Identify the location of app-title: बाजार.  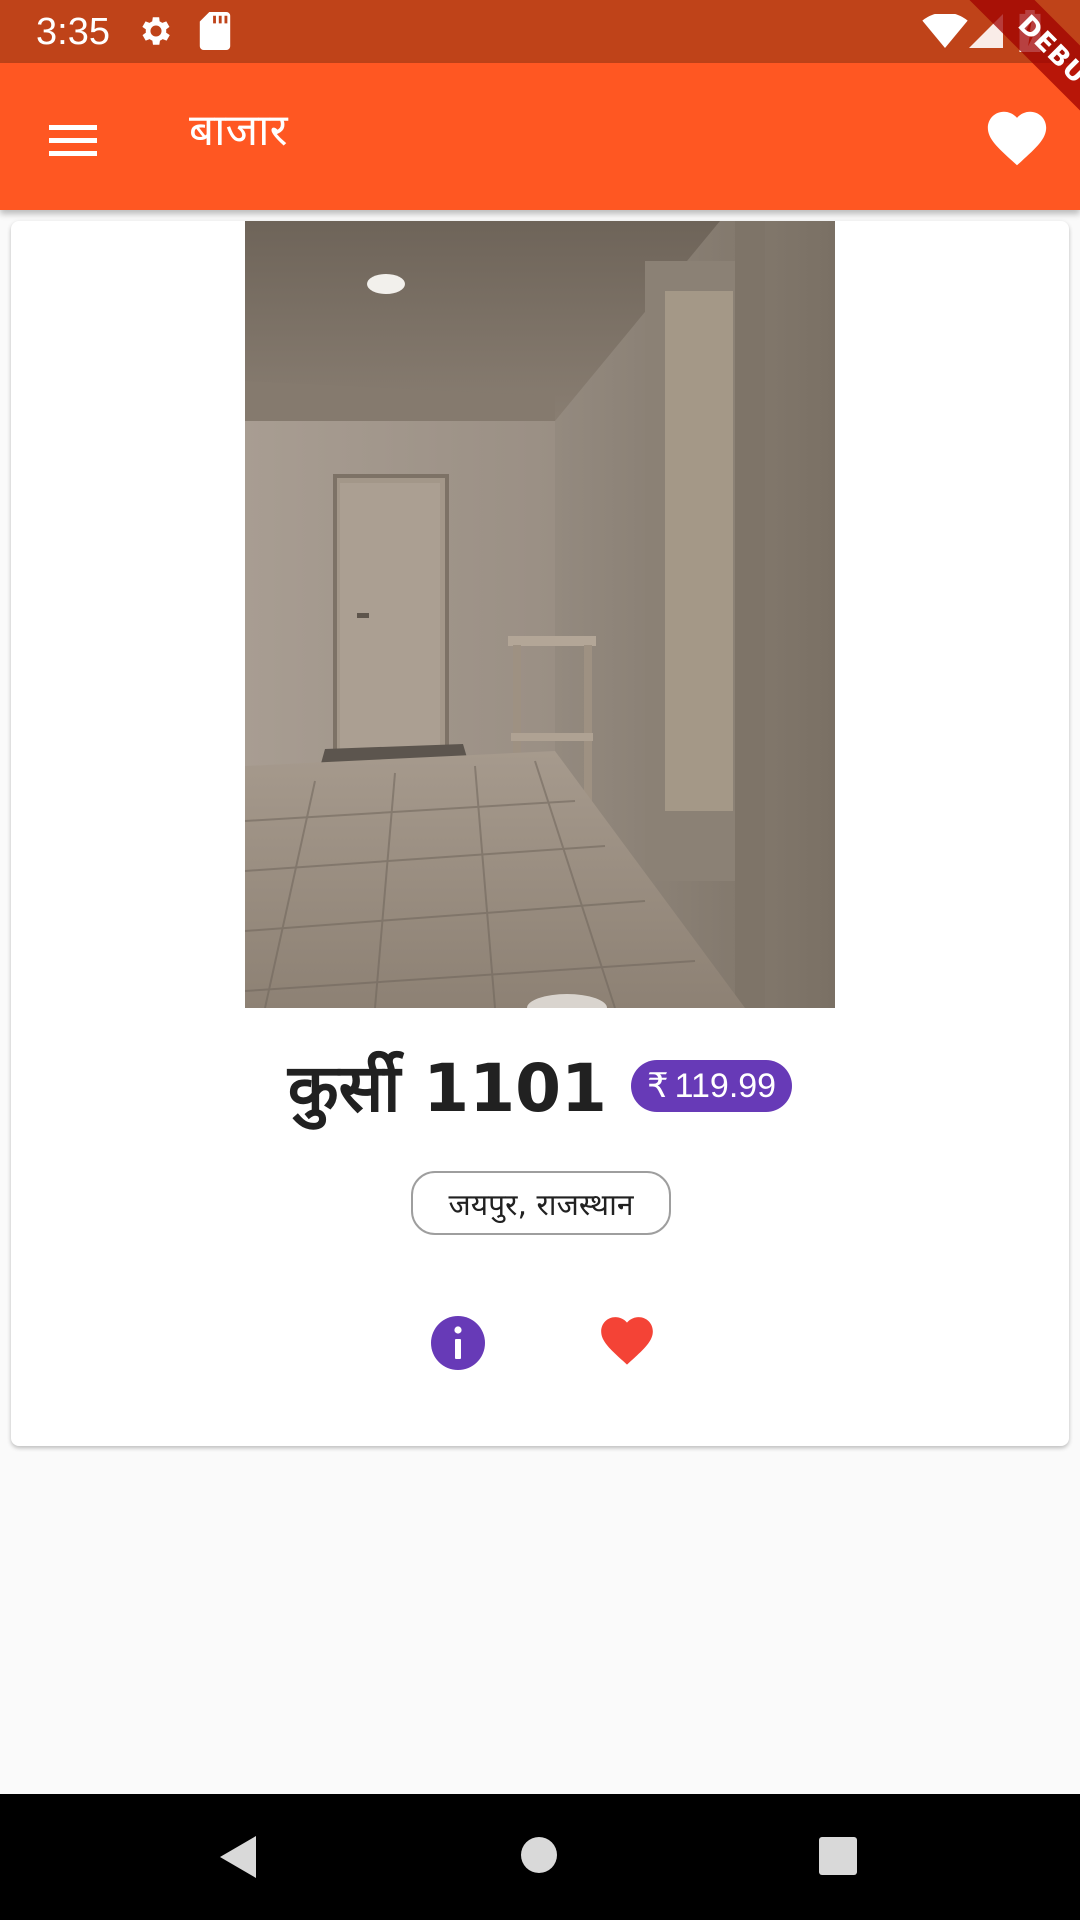
(238, 130).